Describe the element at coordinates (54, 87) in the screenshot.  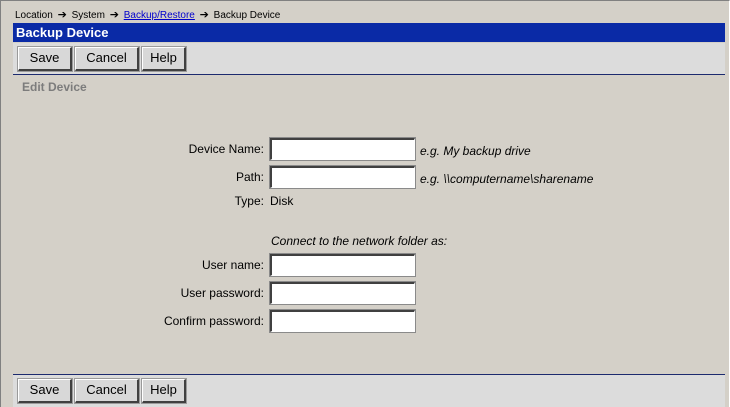
I see `section-title: Edit Device` at that location.